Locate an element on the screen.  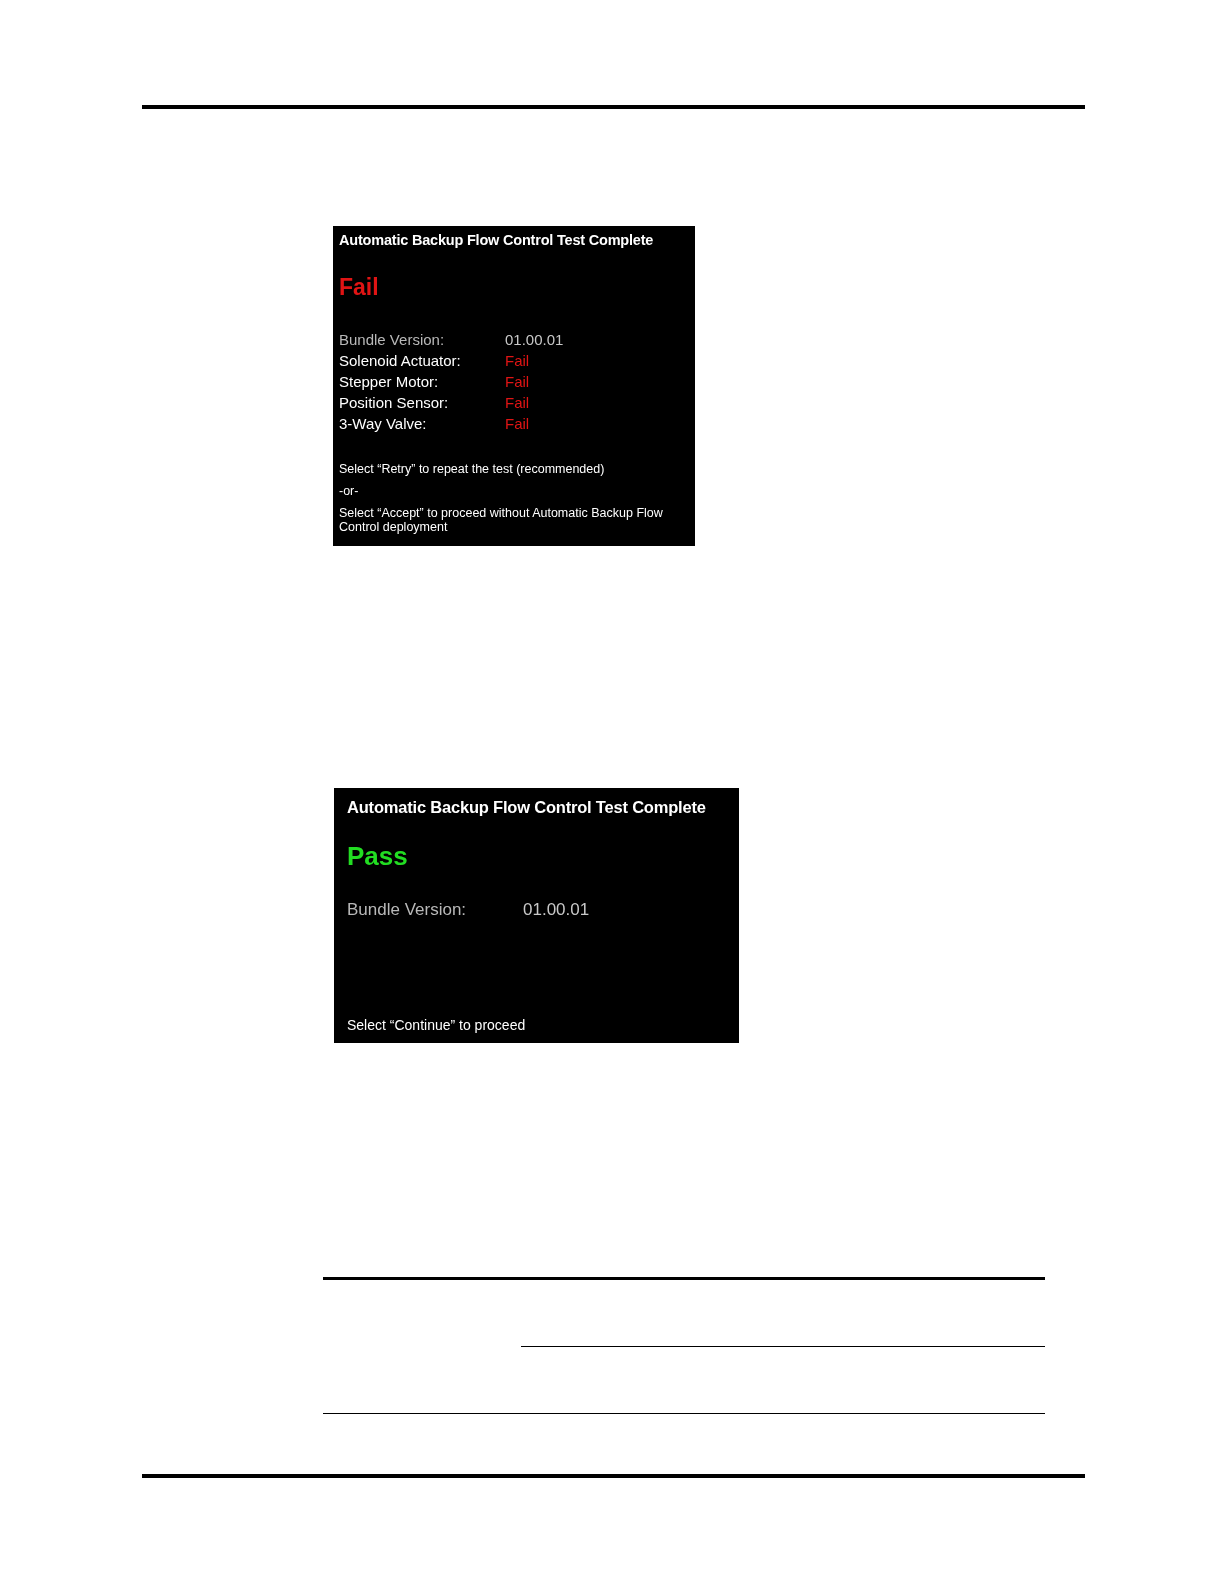
instruction-text: Select “Retry” to repeat the test (recommended) is located at coordinates (472, 469).